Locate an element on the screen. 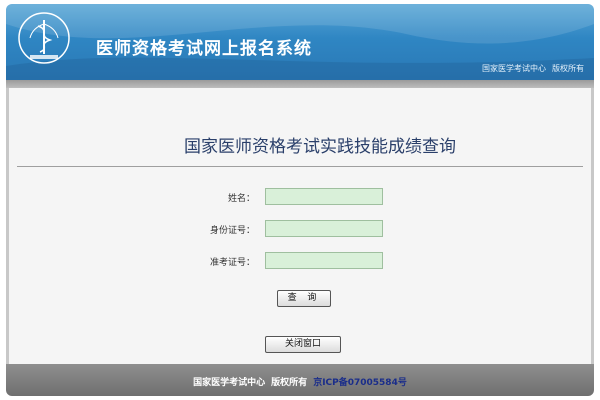 This screenshot has height=400, width=600. footer-icp-link: 京ICP备07005584号 is located at coordinates (360, 383).